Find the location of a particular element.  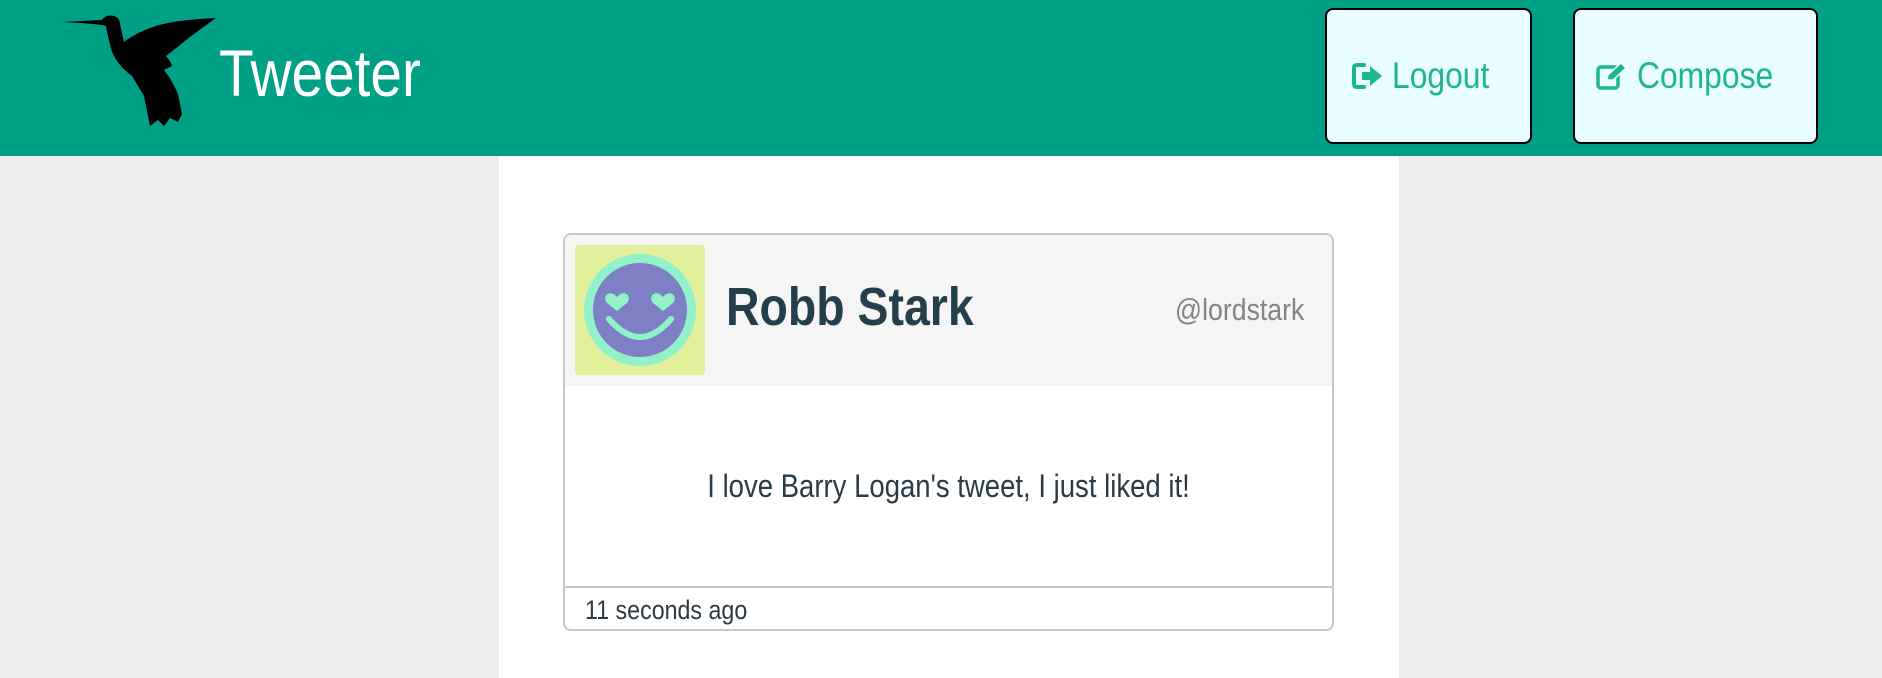

hummingbird-icon is located at coordinates (139, 70).